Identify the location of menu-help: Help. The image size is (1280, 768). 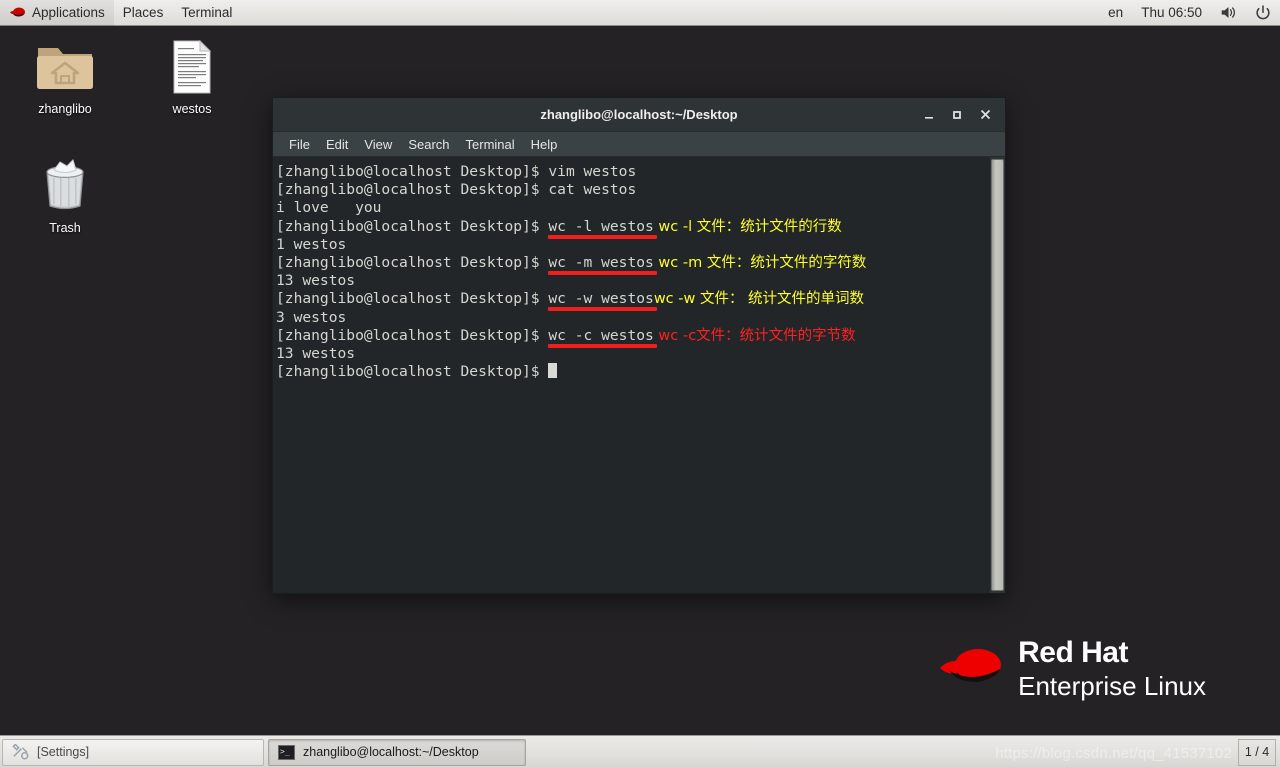
(544, 144).